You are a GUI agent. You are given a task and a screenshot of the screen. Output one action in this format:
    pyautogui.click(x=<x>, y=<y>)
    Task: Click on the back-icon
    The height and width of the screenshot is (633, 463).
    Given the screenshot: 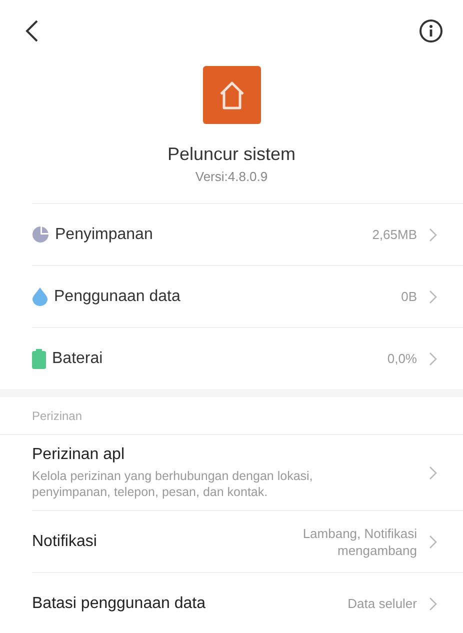 What is the action you would take?
    pyautogui.click(x=32, y=31)
    